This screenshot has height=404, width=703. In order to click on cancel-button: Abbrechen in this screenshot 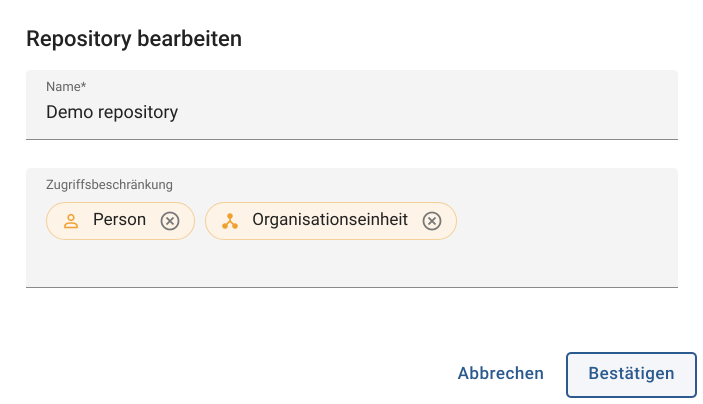, I will do `click(501, 375)`.